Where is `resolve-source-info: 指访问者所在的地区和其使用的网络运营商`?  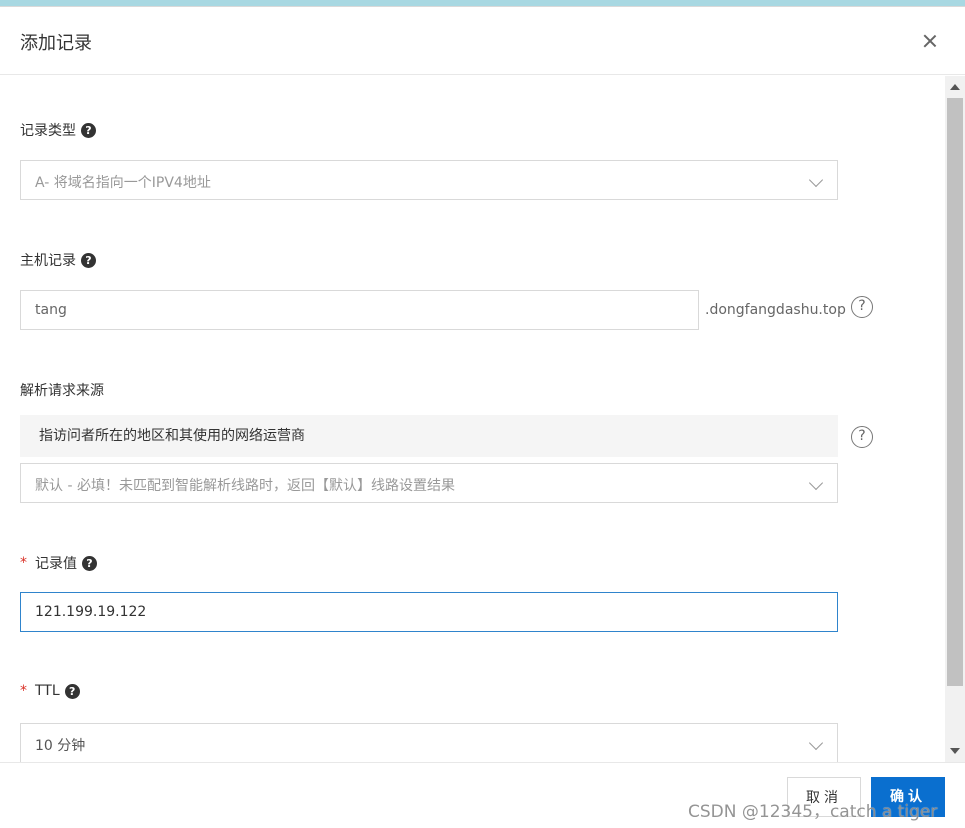
resolve-source-info: 指访问者所在的地区和其使用的网络运营商 is located at coordinates (429, 436).